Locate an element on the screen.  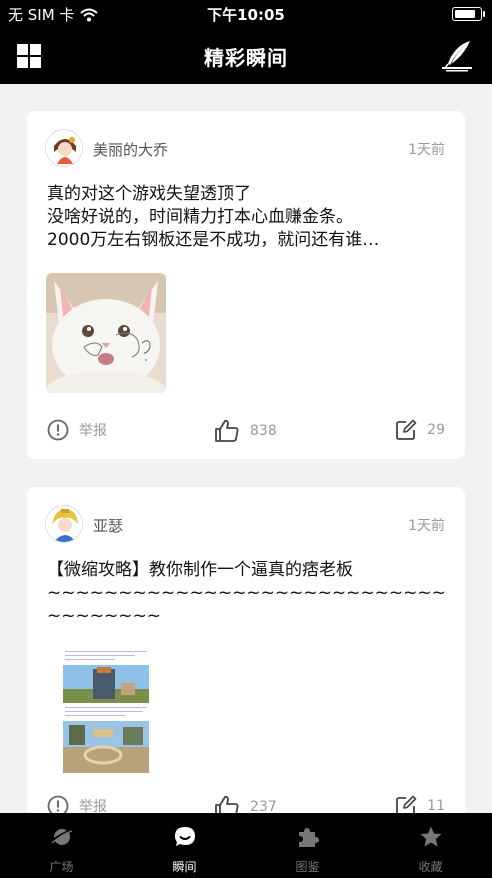
post-text-line: 【微缩攻略】教你制作一个逼真的痞老板 is located at coordinates (200, 570).